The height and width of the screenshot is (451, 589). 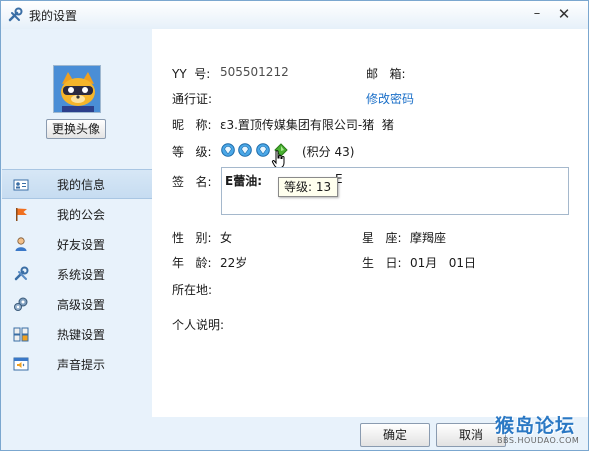 I want to click on sidebar-nav: 我的信息 我的公会 好友设置 系统设置 高级设置 热键设置 声音提示, so click(x=77, y=274).